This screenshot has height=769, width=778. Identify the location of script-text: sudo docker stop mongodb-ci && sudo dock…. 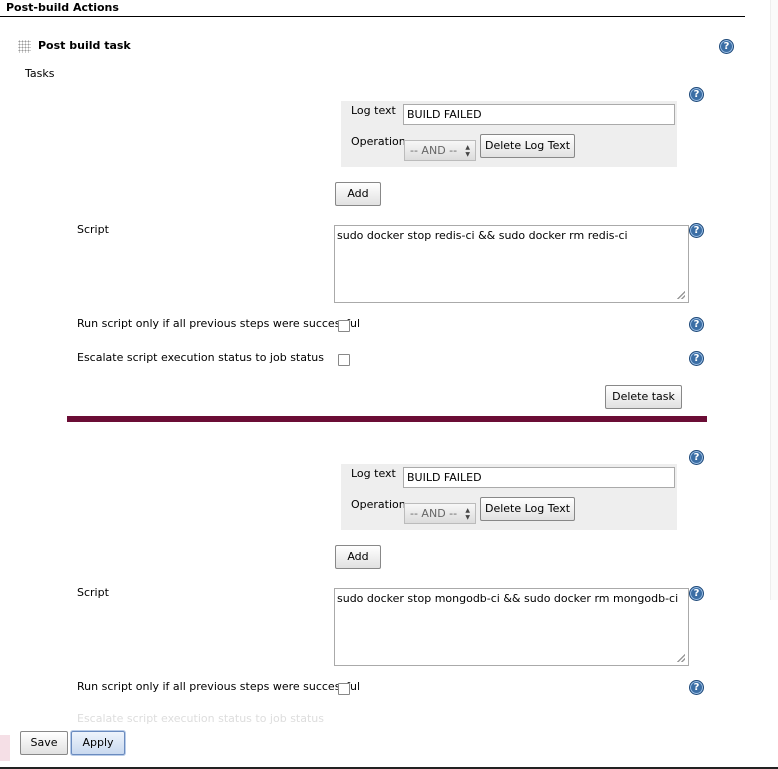
(508, 598).